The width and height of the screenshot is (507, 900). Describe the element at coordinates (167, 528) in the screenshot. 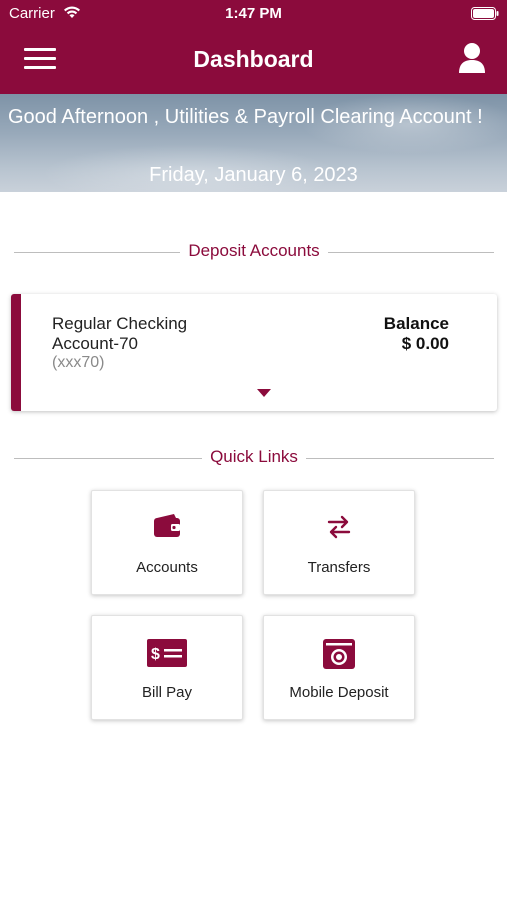

I see `wallet-icon` at that location.